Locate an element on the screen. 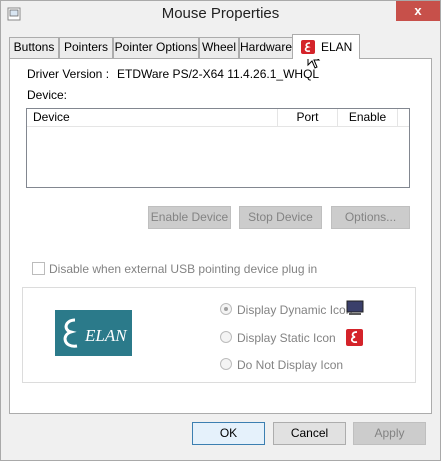 This screenshot has height=461, width=441. column-device: Device is located at coordinates (152, 118).